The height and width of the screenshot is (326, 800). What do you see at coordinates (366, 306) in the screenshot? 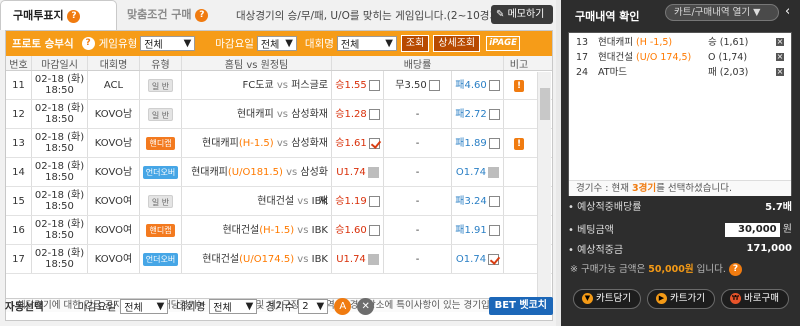
I see `auto-clear-button: ✕` at bounding box center [366, 306].